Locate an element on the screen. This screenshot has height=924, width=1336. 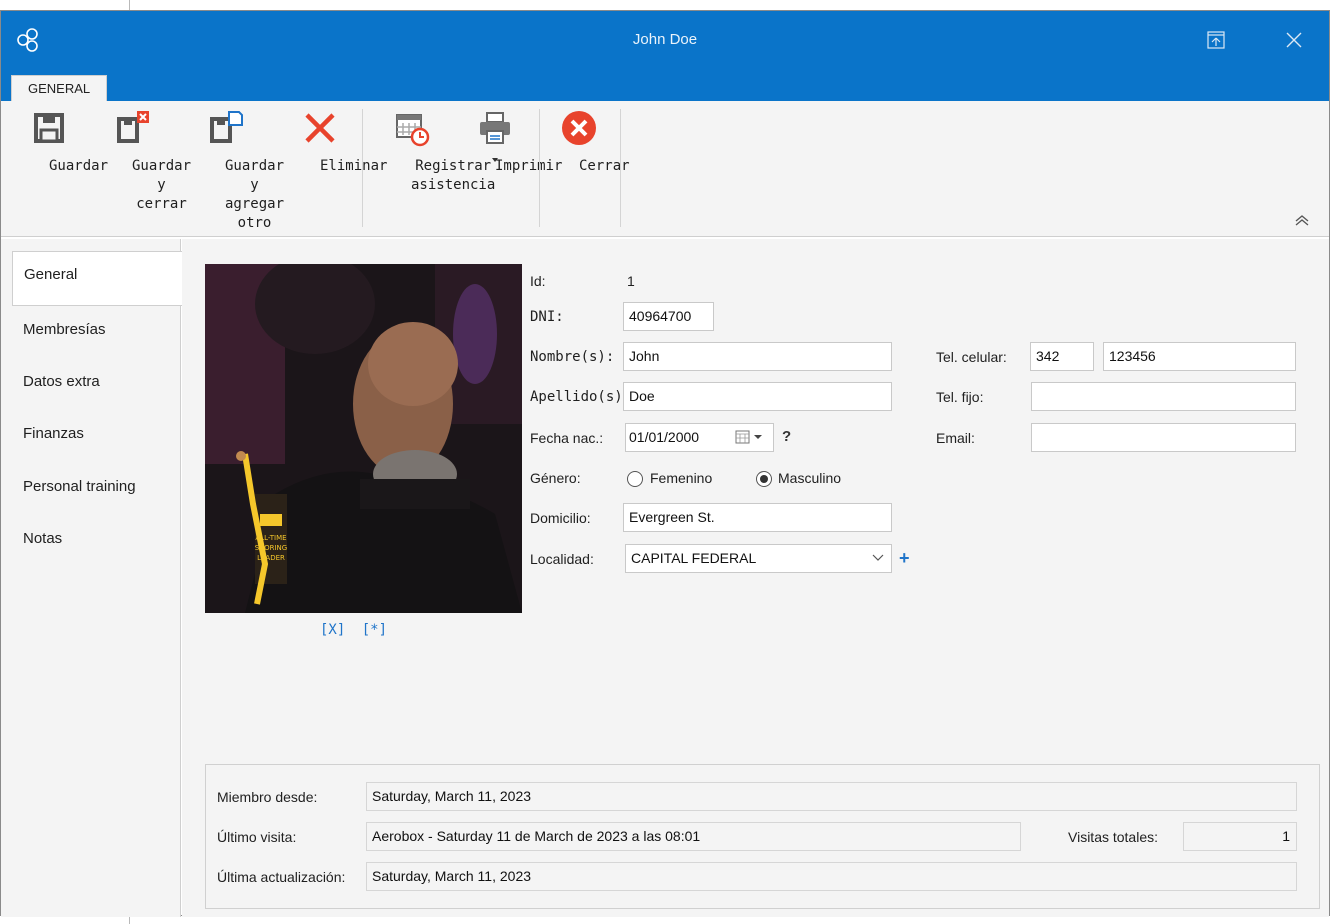
photo-actions: [X] [*] is located at coordinates (357, 630).